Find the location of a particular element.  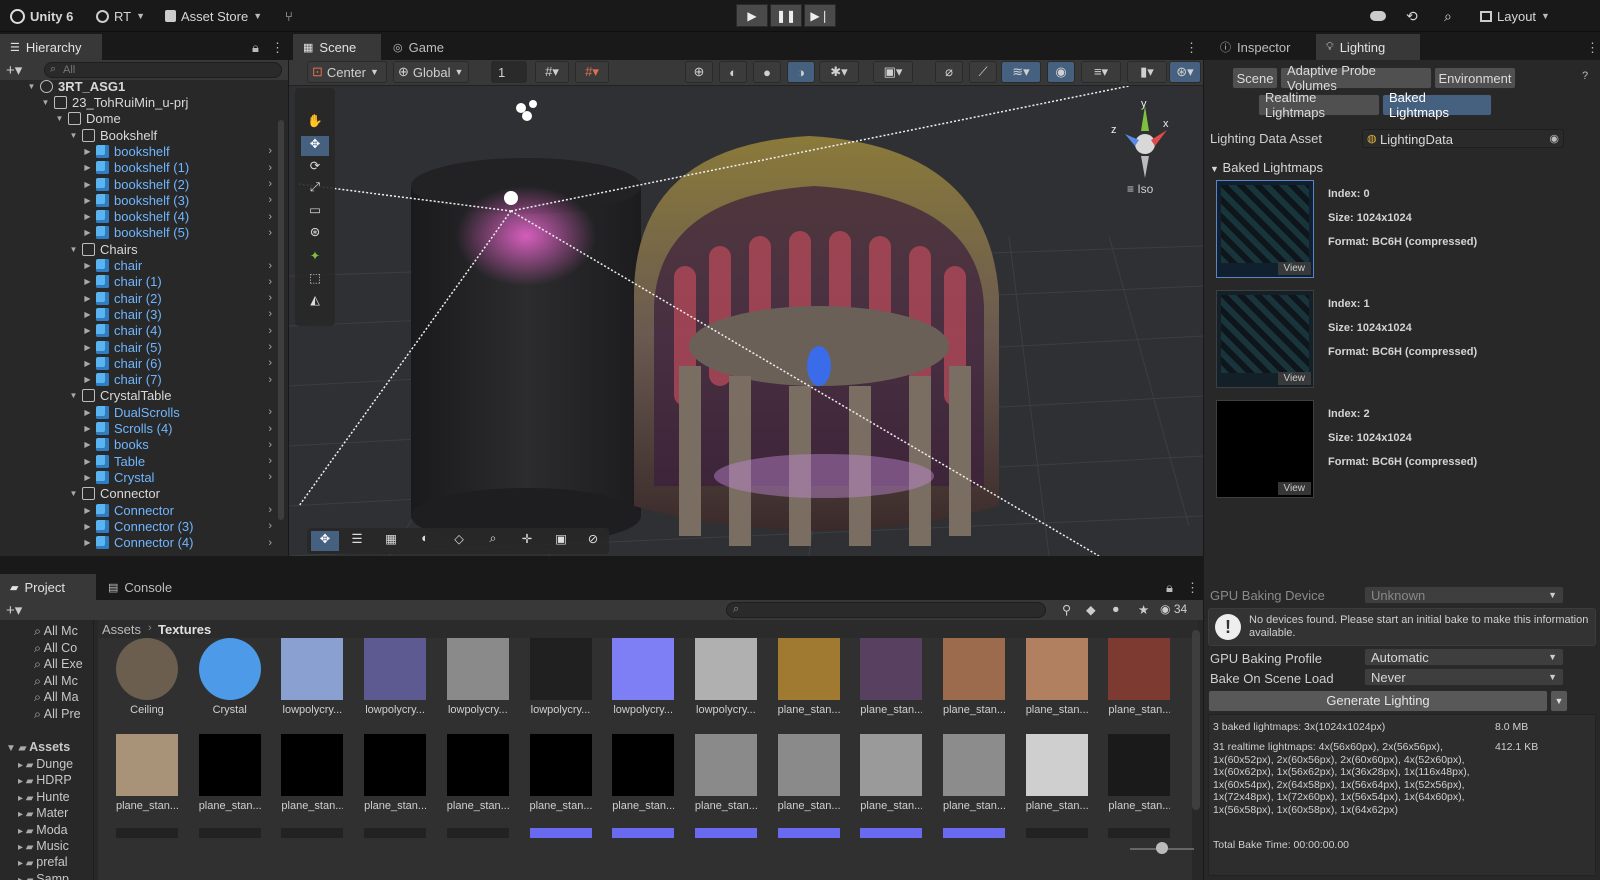

hierarchy-row: ▶ chair (1) › is located at coordinates (144, 282).